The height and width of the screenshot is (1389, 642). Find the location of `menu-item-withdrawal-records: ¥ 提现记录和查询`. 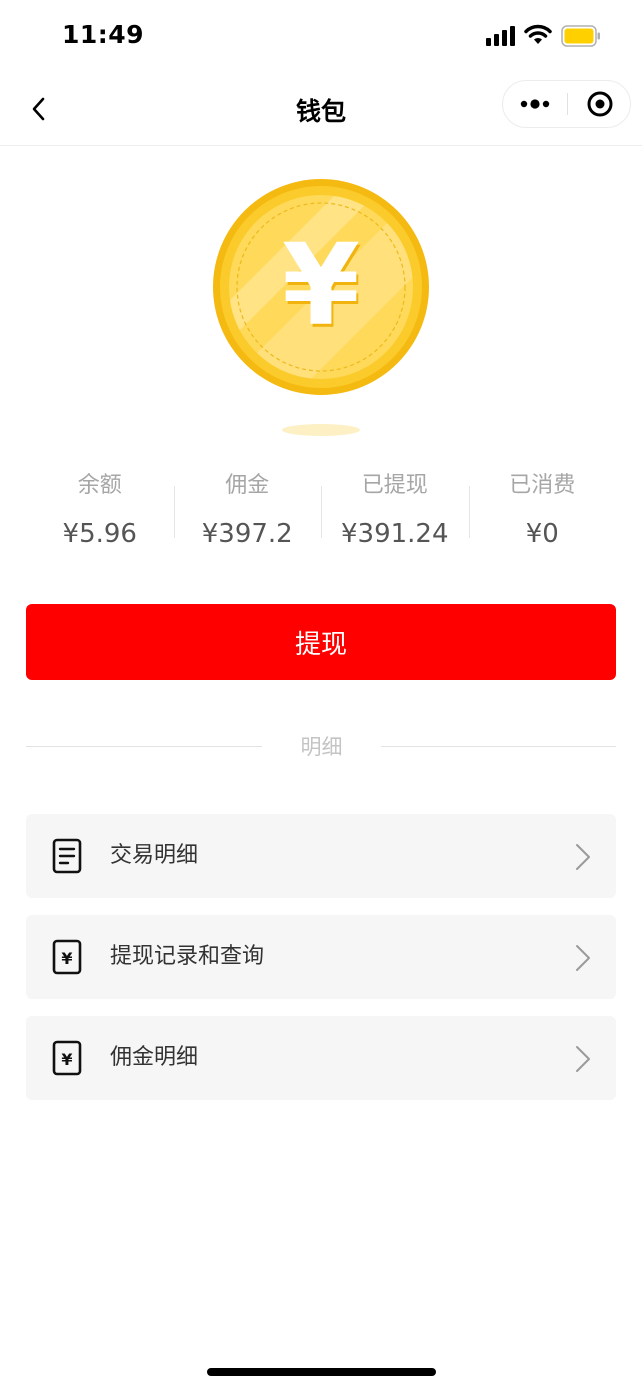

menu-item-withdrawal-records: ¥ 提现记录和查询 is located at coordinates (321, 957).